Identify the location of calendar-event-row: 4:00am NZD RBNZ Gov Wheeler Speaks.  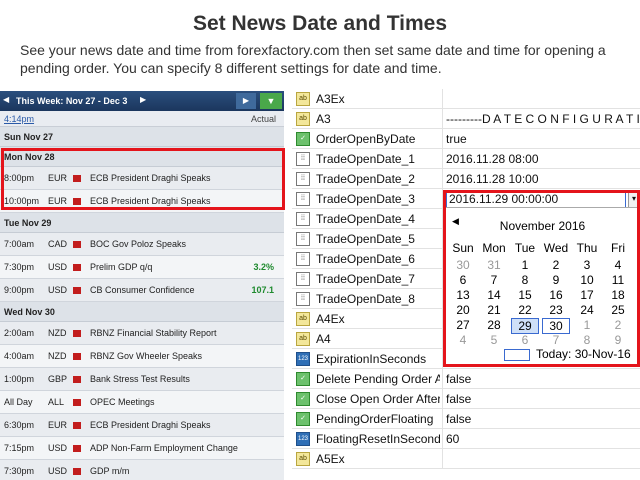
(142, 356).